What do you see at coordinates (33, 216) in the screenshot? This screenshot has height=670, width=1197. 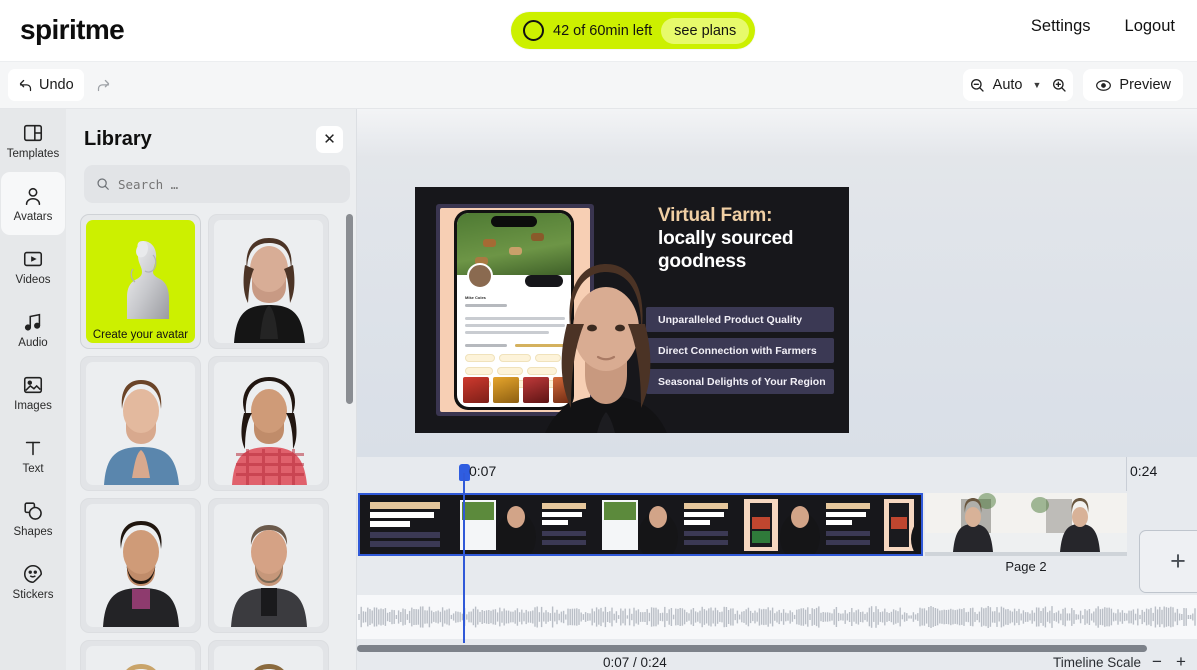 I see `sidebar-label: Avatars` at bounding box center [33, 216].